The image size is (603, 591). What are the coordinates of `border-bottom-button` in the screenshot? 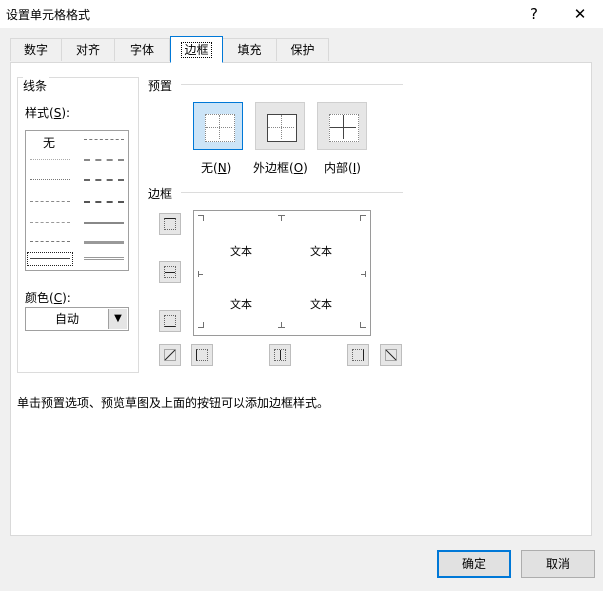 It's located at (170, 321).